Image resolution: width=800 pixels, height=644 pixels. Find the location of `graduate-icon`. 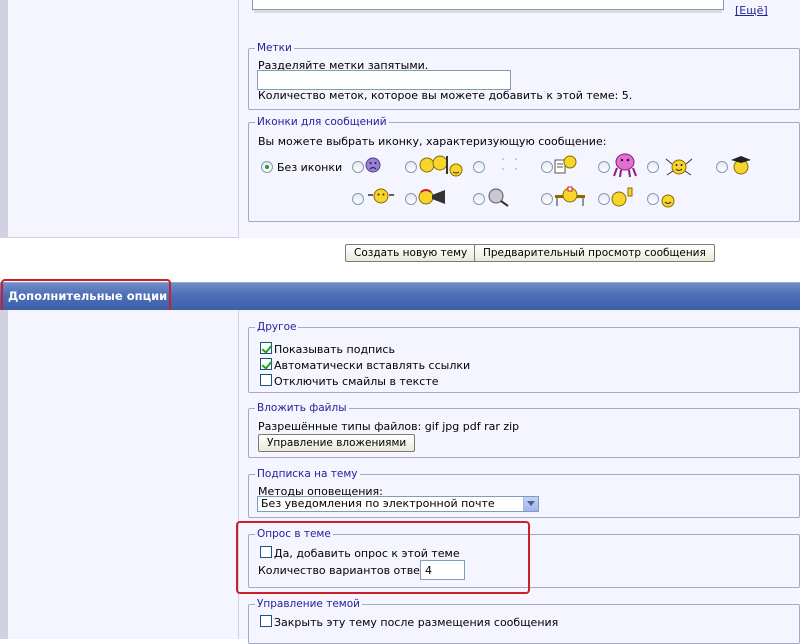

graduate-icon is located at coordinates (741, 165).